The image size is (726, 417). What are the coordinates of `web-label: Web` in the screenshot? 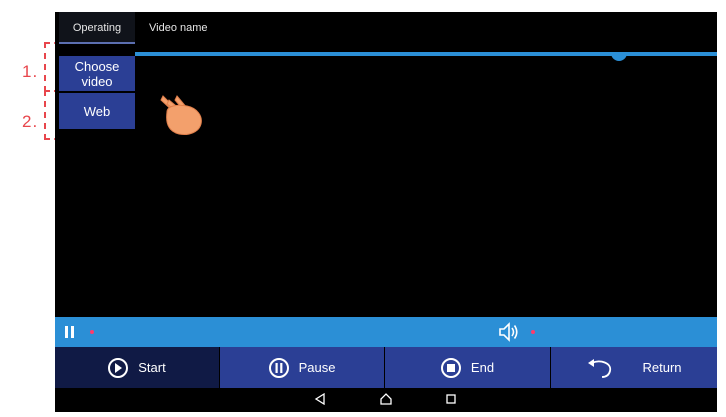 It's located at (97, 111).